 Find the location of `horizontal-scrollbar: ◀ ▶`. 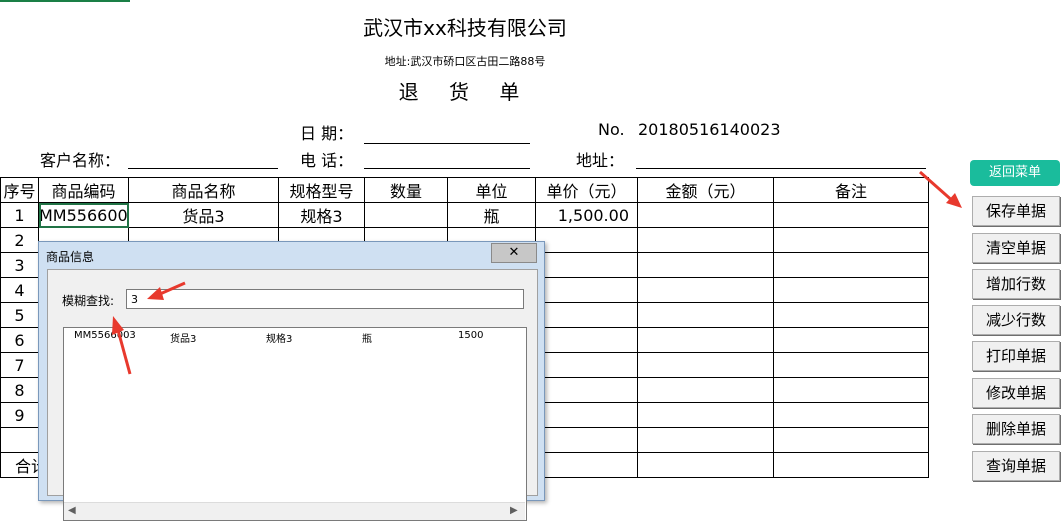

horizontal-scrollbar: ◀ ▶ is located at coordinates (294, 511).